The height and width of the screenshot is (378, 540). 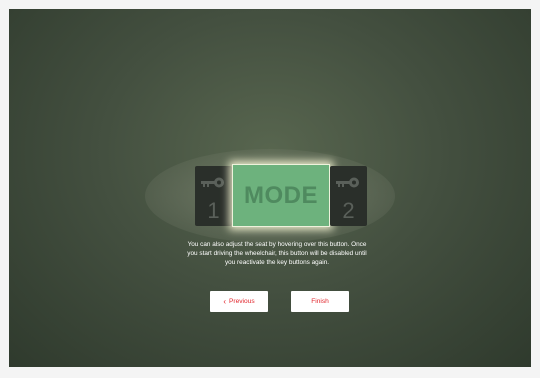 I want to click on previous-button: ‹ Previous, so click(x=239, y=301).